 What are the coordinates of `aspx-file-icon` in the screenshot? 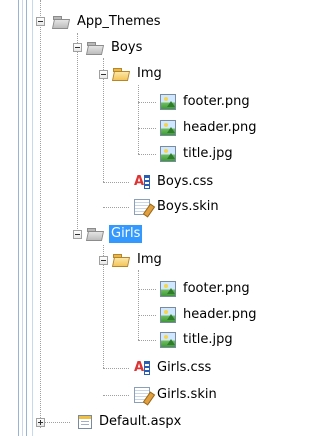 It's located at (85, 422).